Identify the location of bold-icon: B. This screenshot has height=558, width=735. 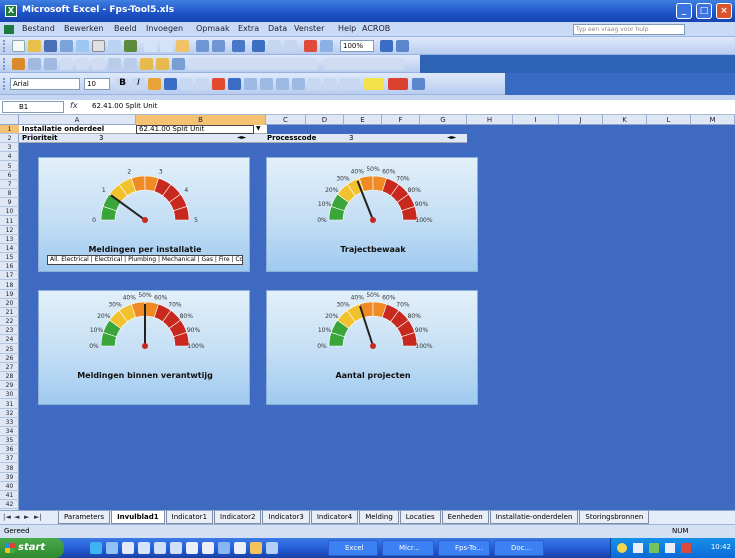
(122, 84).